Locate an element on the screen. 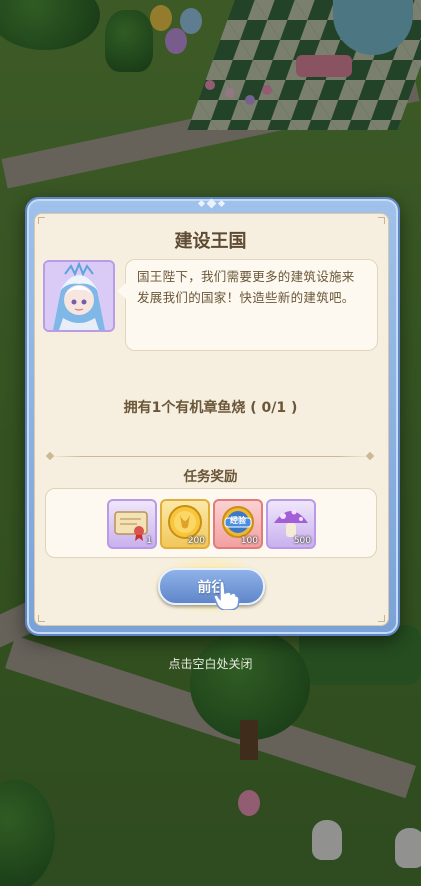 The image size is (421, 886). reward-item: 1 is located at coordinates (132, 524).